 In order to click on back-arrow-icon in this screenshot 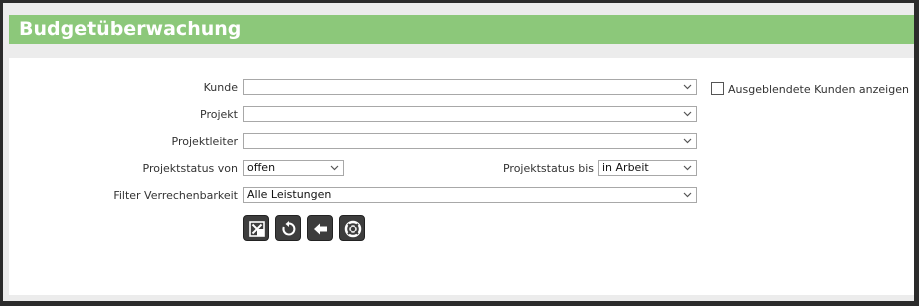, I will do `click(320, 229)`.